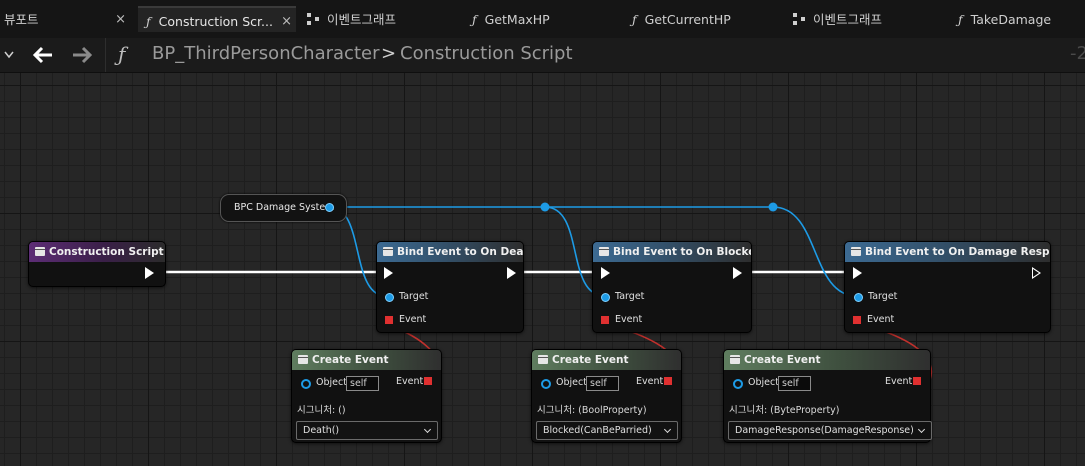 The image size is (1085, 466). I want to click on node-header: Bind Event to On Death, so click(450, 252).